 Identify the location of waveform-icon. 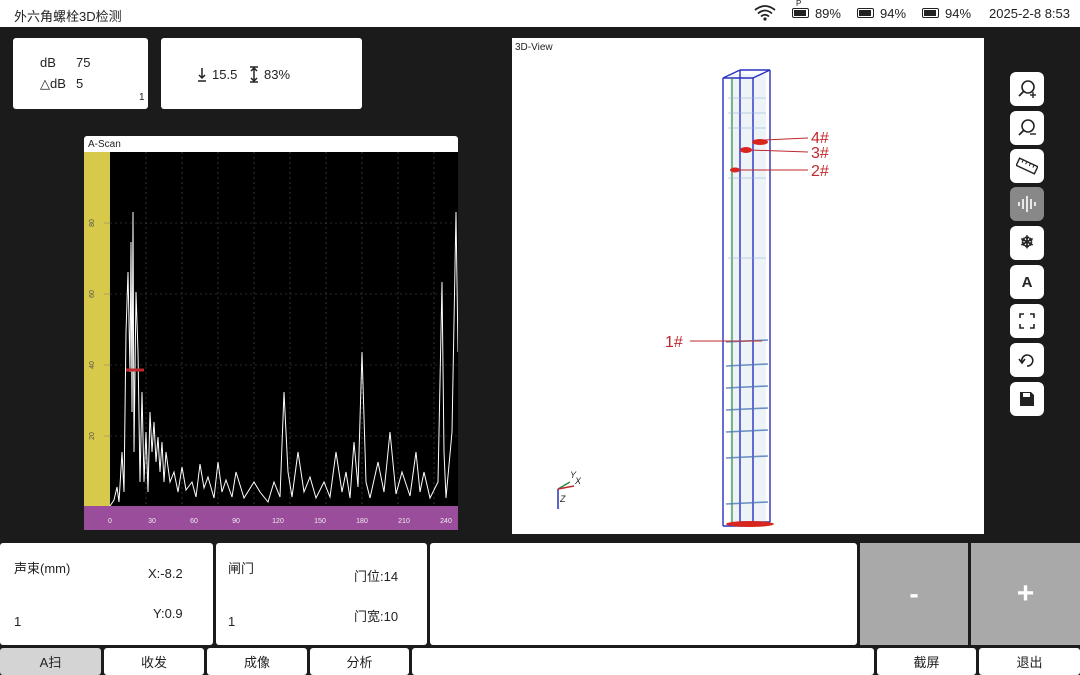
(1027, 204).